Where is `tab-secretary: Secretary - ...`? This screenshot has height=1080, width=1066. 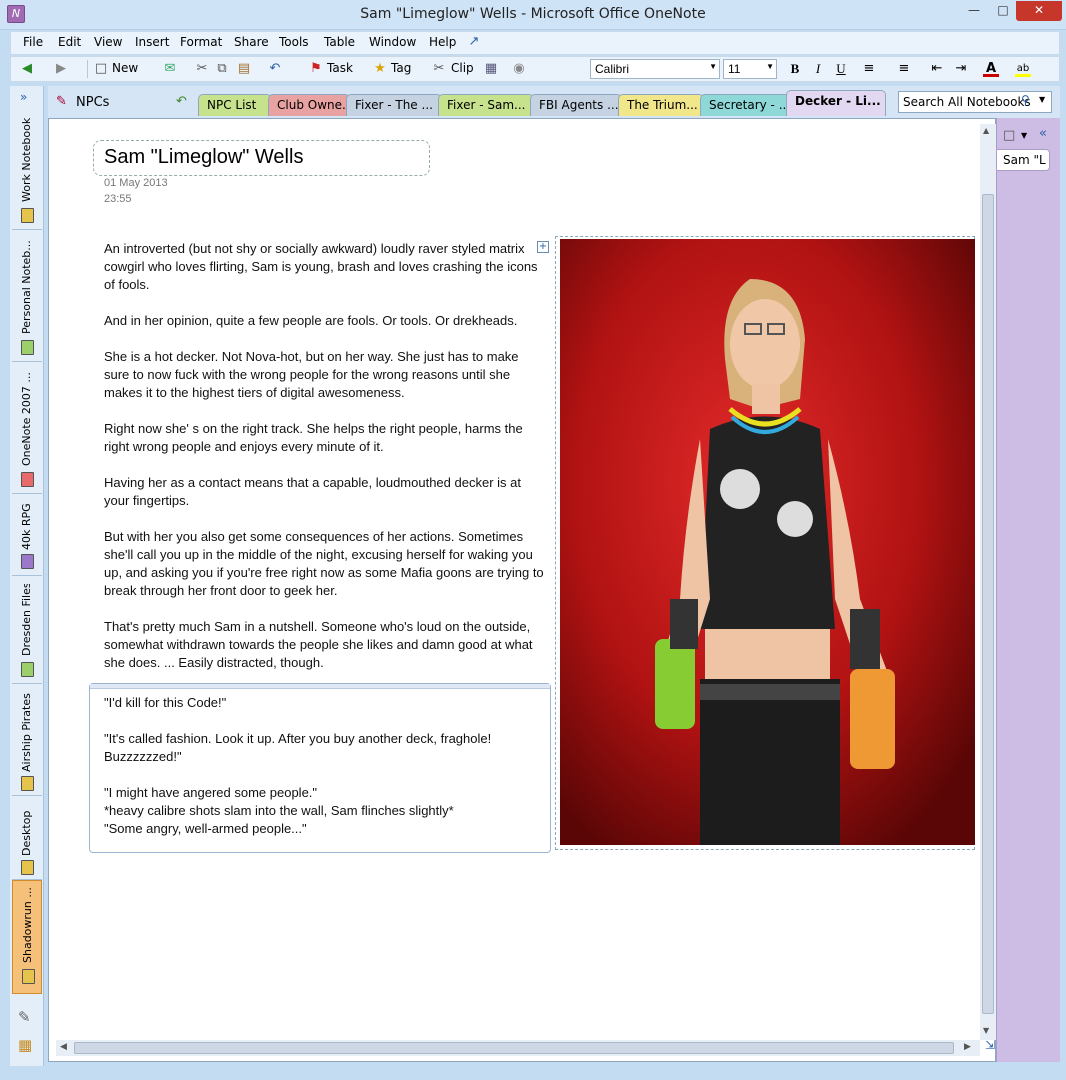 tab-secretary: Secretary - ... is located at coordinates (745, 105).